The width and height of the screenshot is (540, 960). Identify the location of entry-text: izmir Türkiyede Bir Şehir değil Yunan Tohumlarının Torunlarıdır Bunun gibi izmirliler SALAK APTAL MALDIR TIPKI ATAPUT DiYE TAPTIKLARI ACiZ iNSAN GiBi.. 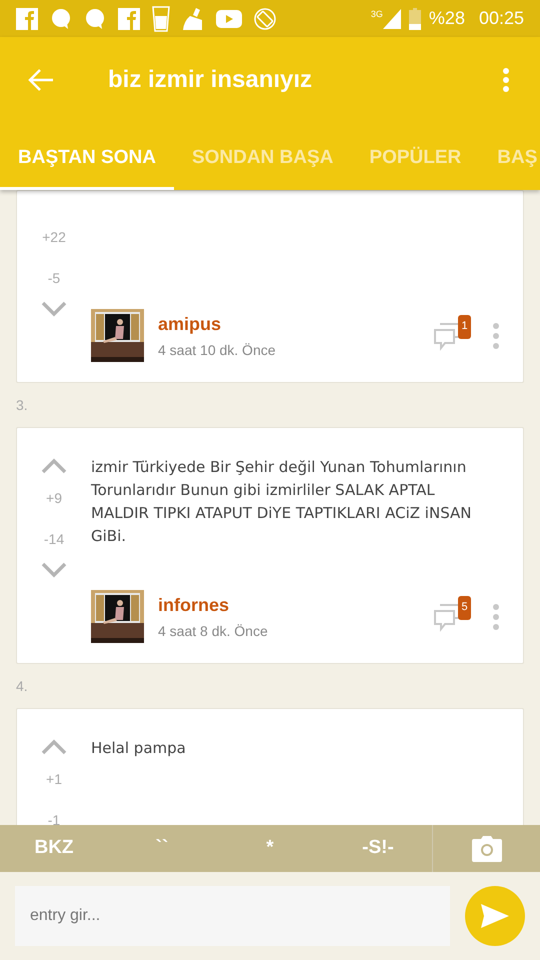
(281, 502).